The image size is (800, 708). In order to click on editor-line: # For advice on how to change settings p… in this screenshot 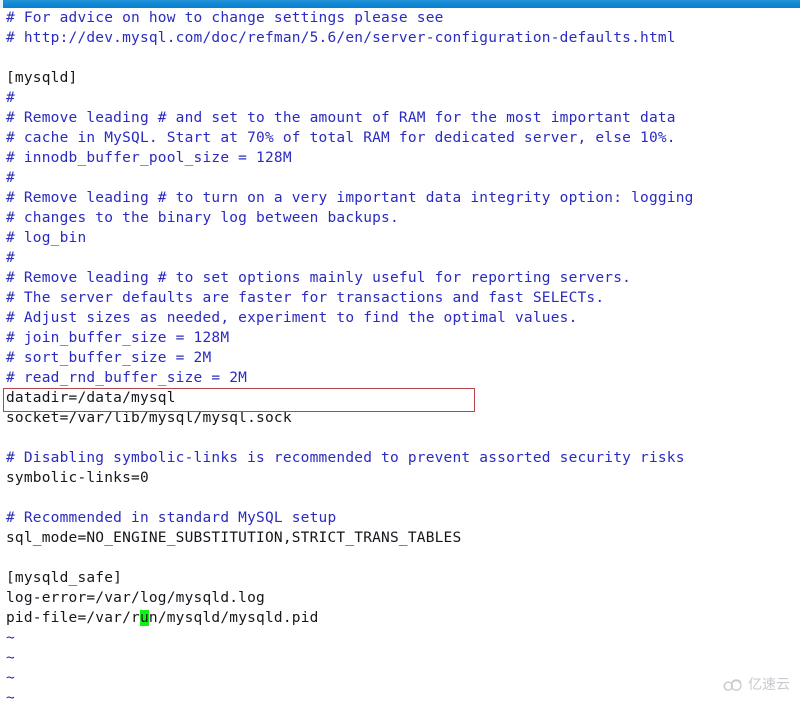, I will do `click(400, 18)`.